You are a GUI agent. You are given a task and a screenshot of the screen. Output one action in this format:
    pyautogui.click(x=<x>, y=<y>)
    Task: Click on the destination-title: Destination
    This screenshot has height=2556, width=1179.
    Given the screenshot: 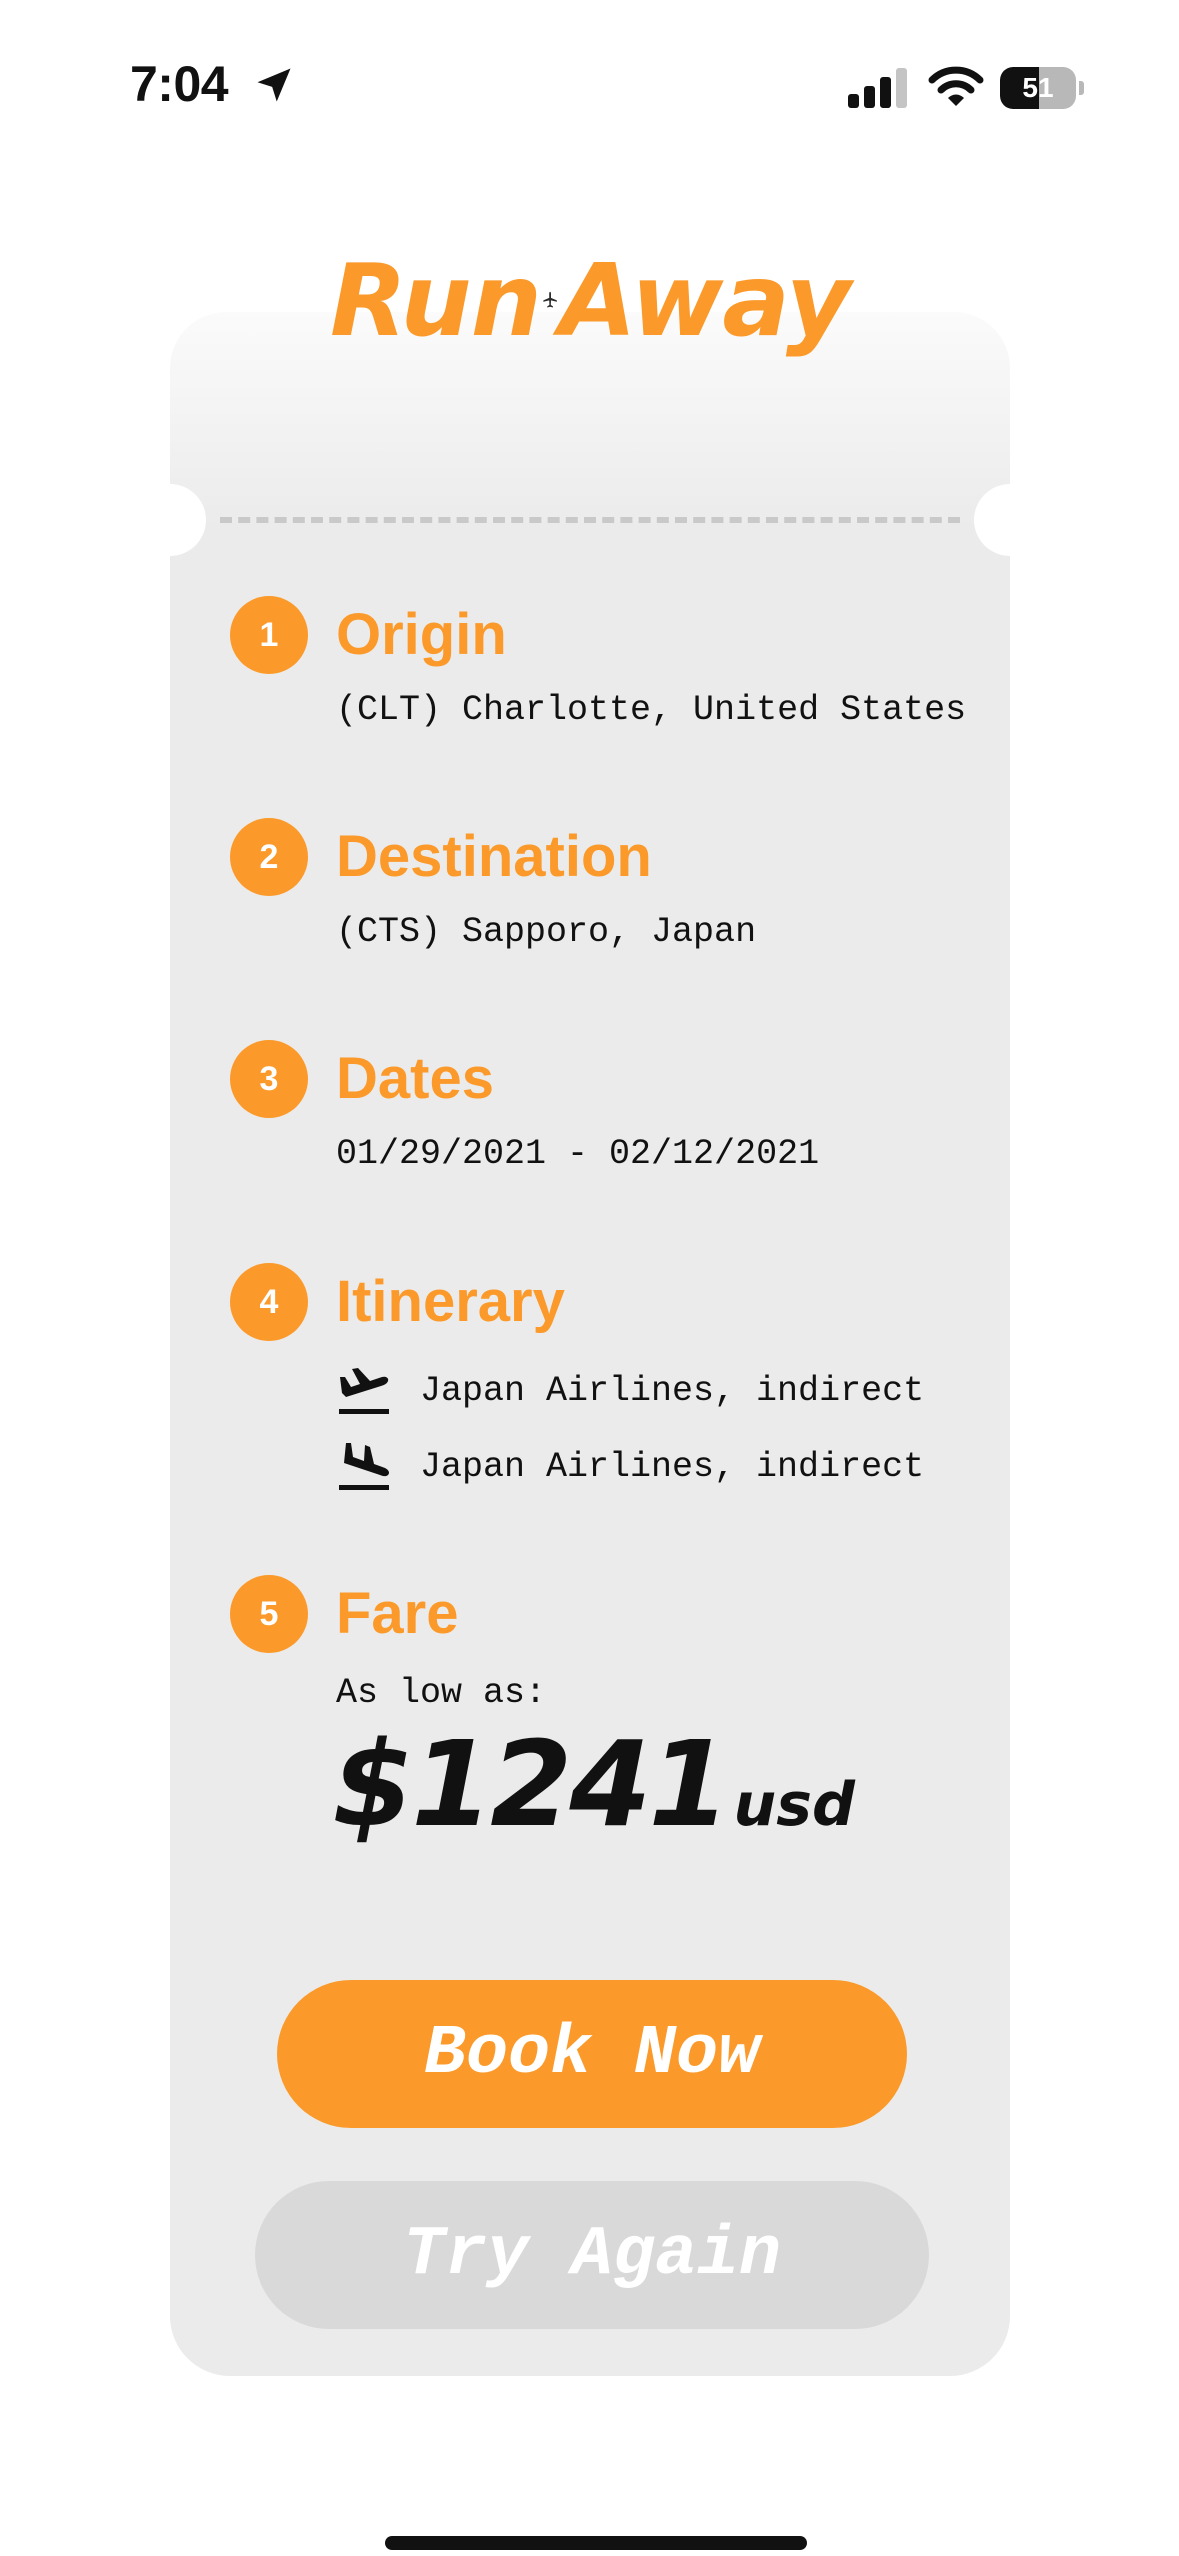 What is the action you would take?
    pyautogui.click(x=494, y=856)
    